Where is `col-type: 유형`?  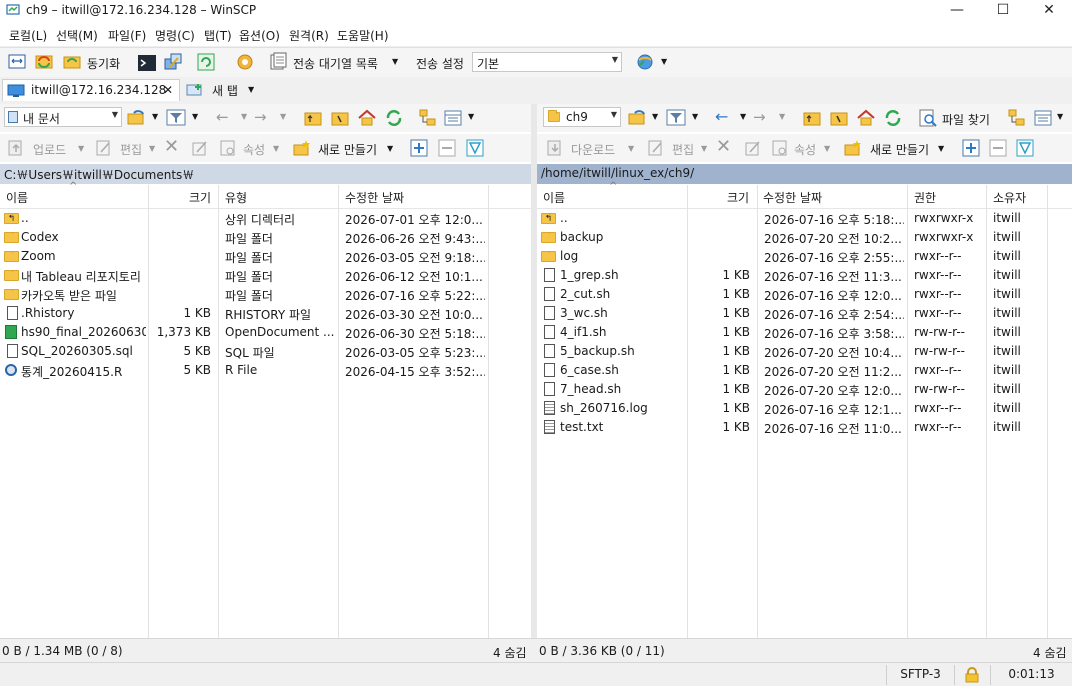
col-type: 유형 is located at coordinates (236, 197).